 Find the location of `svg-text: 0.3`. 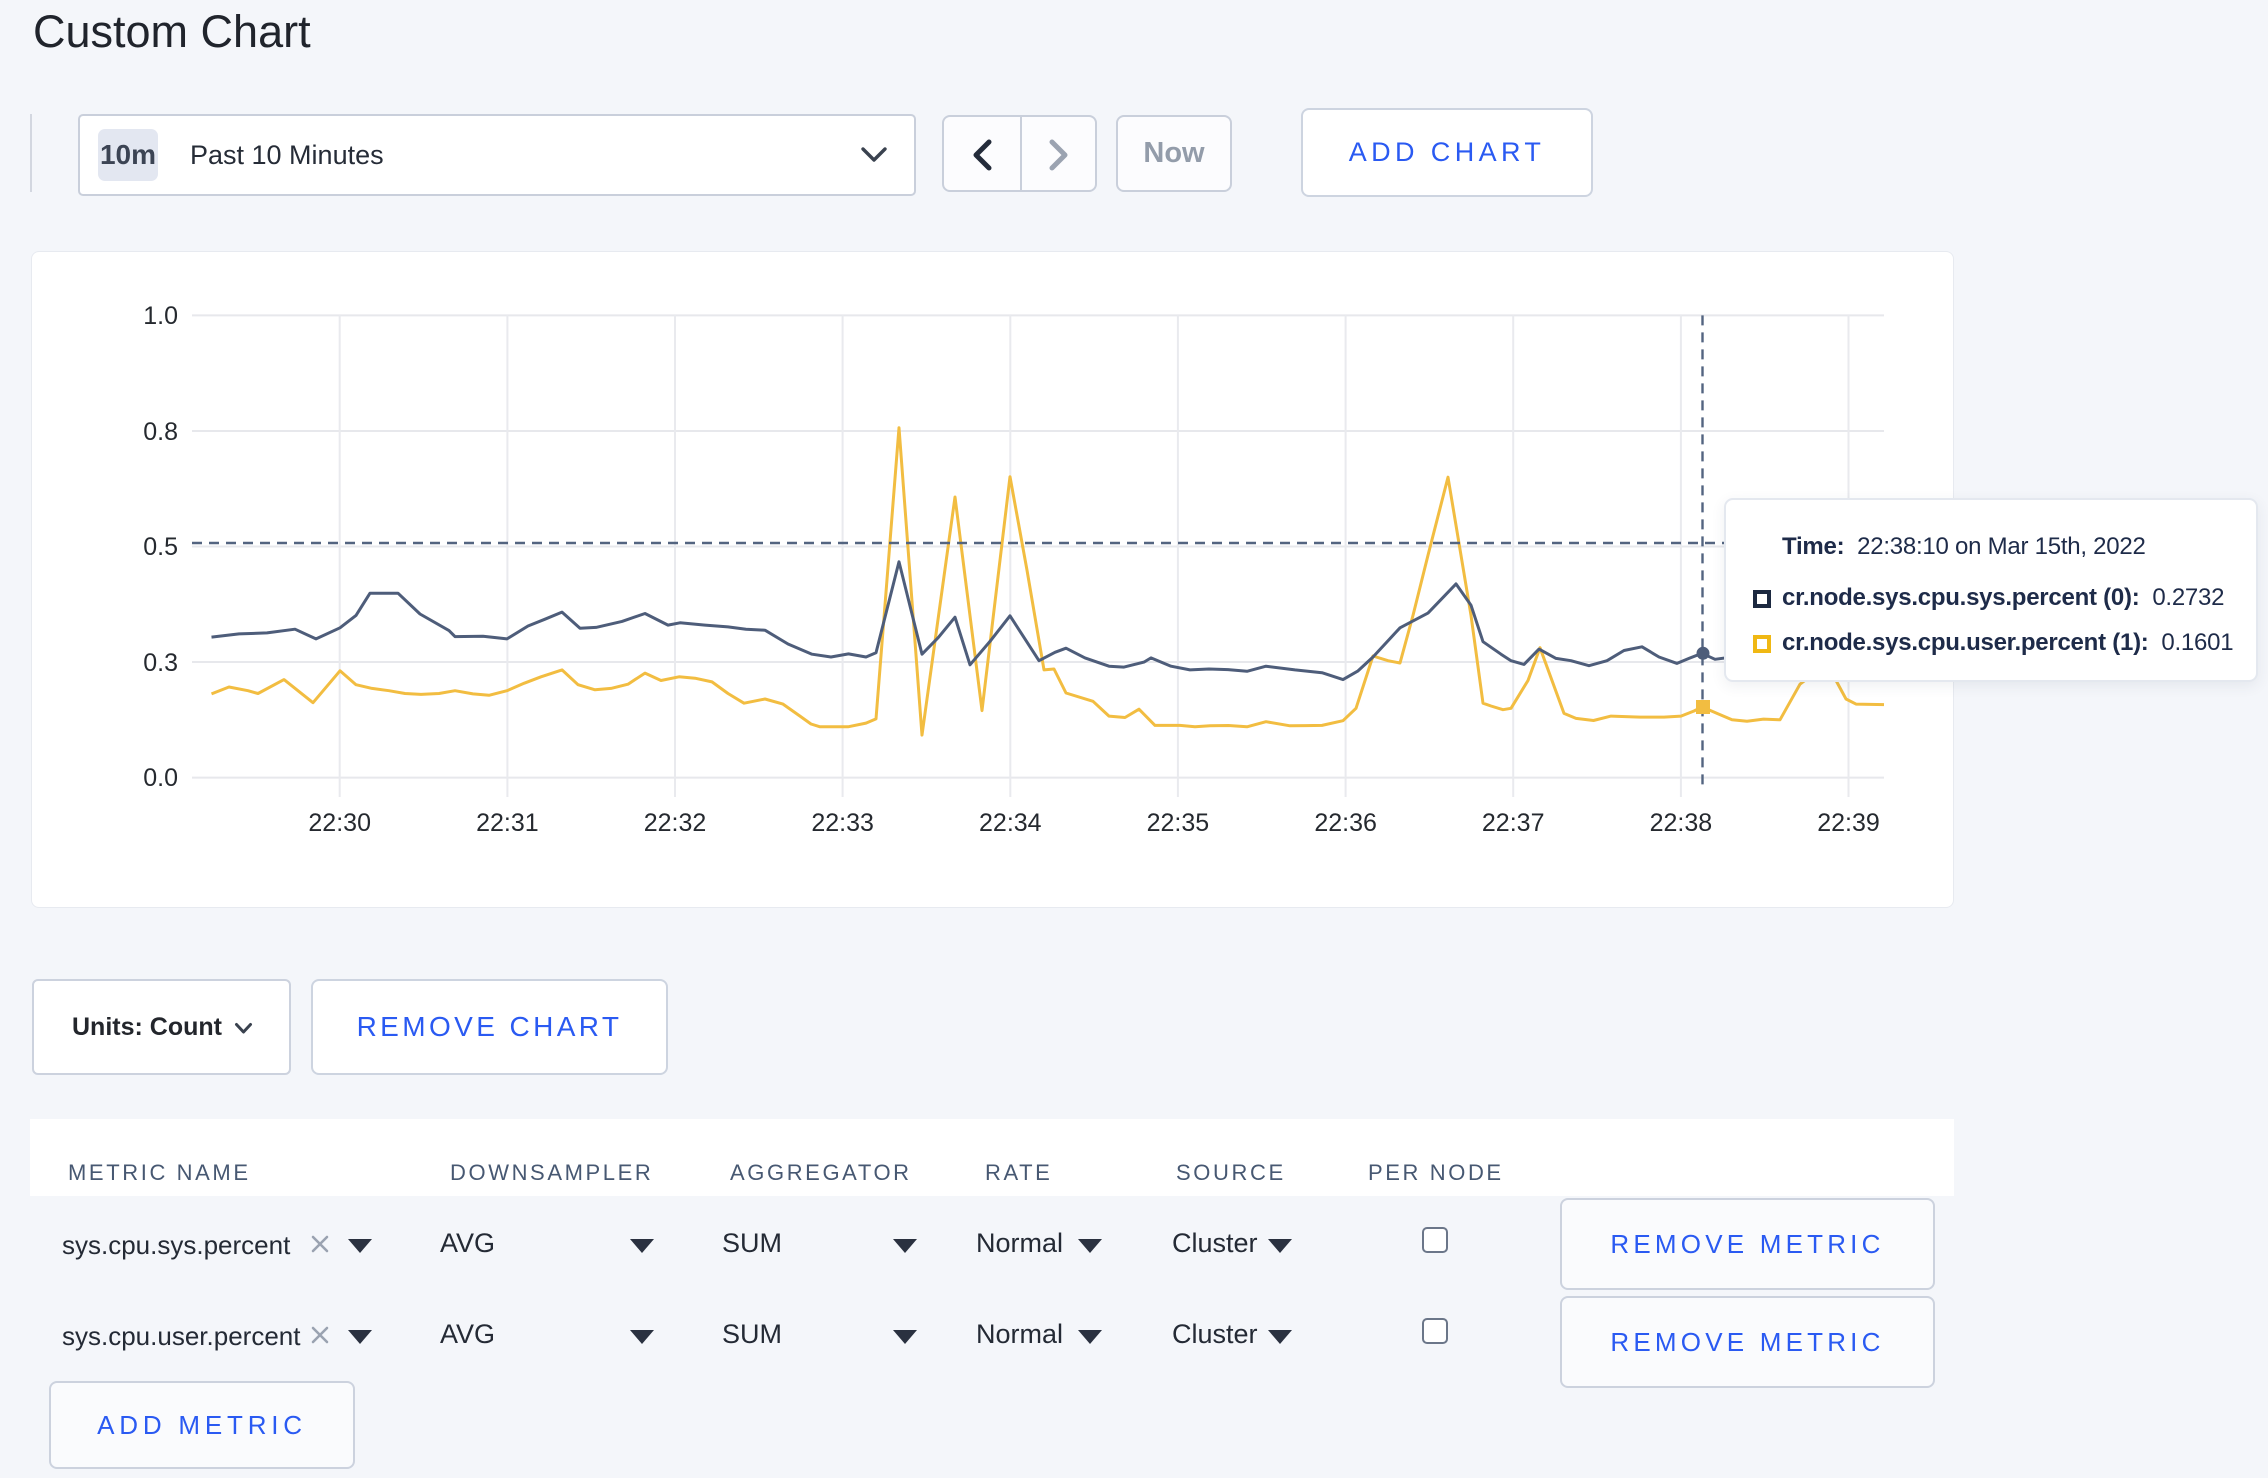

svg-text: 0.3 is located at coordinates (160, 663).